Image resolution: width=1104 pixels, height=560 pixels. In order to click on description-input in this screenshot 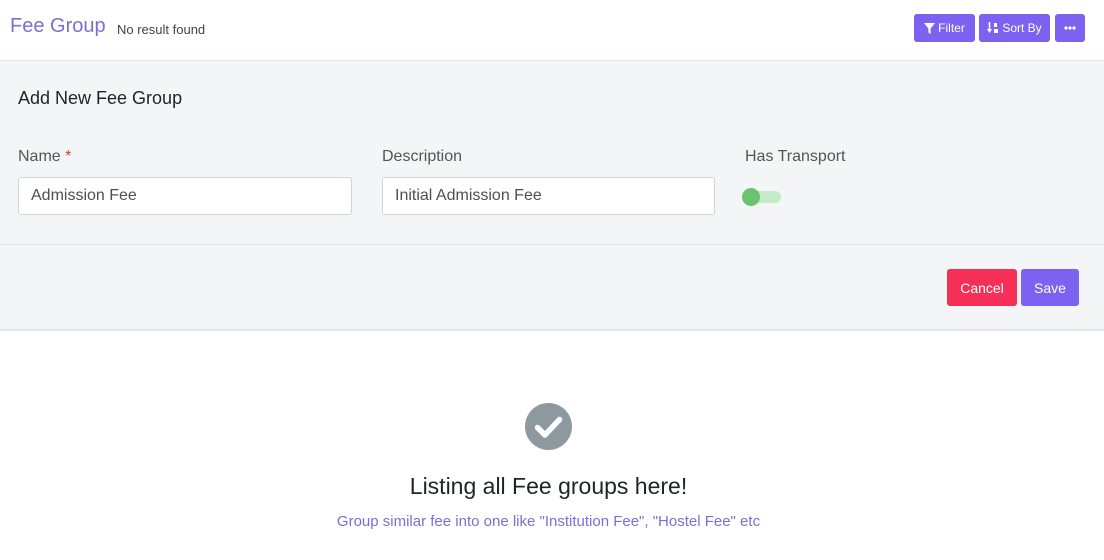, I will do `click(548, 196)`.